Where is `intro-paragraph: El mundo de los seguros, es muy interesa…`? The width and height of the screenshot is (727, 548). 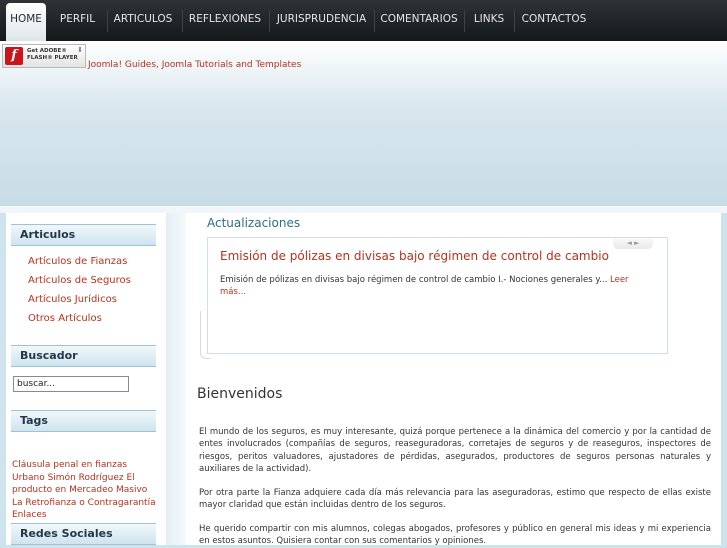
intro-paragraph: El mundo de los seguros, es muy interesa… is located at coordinates (455, 451).